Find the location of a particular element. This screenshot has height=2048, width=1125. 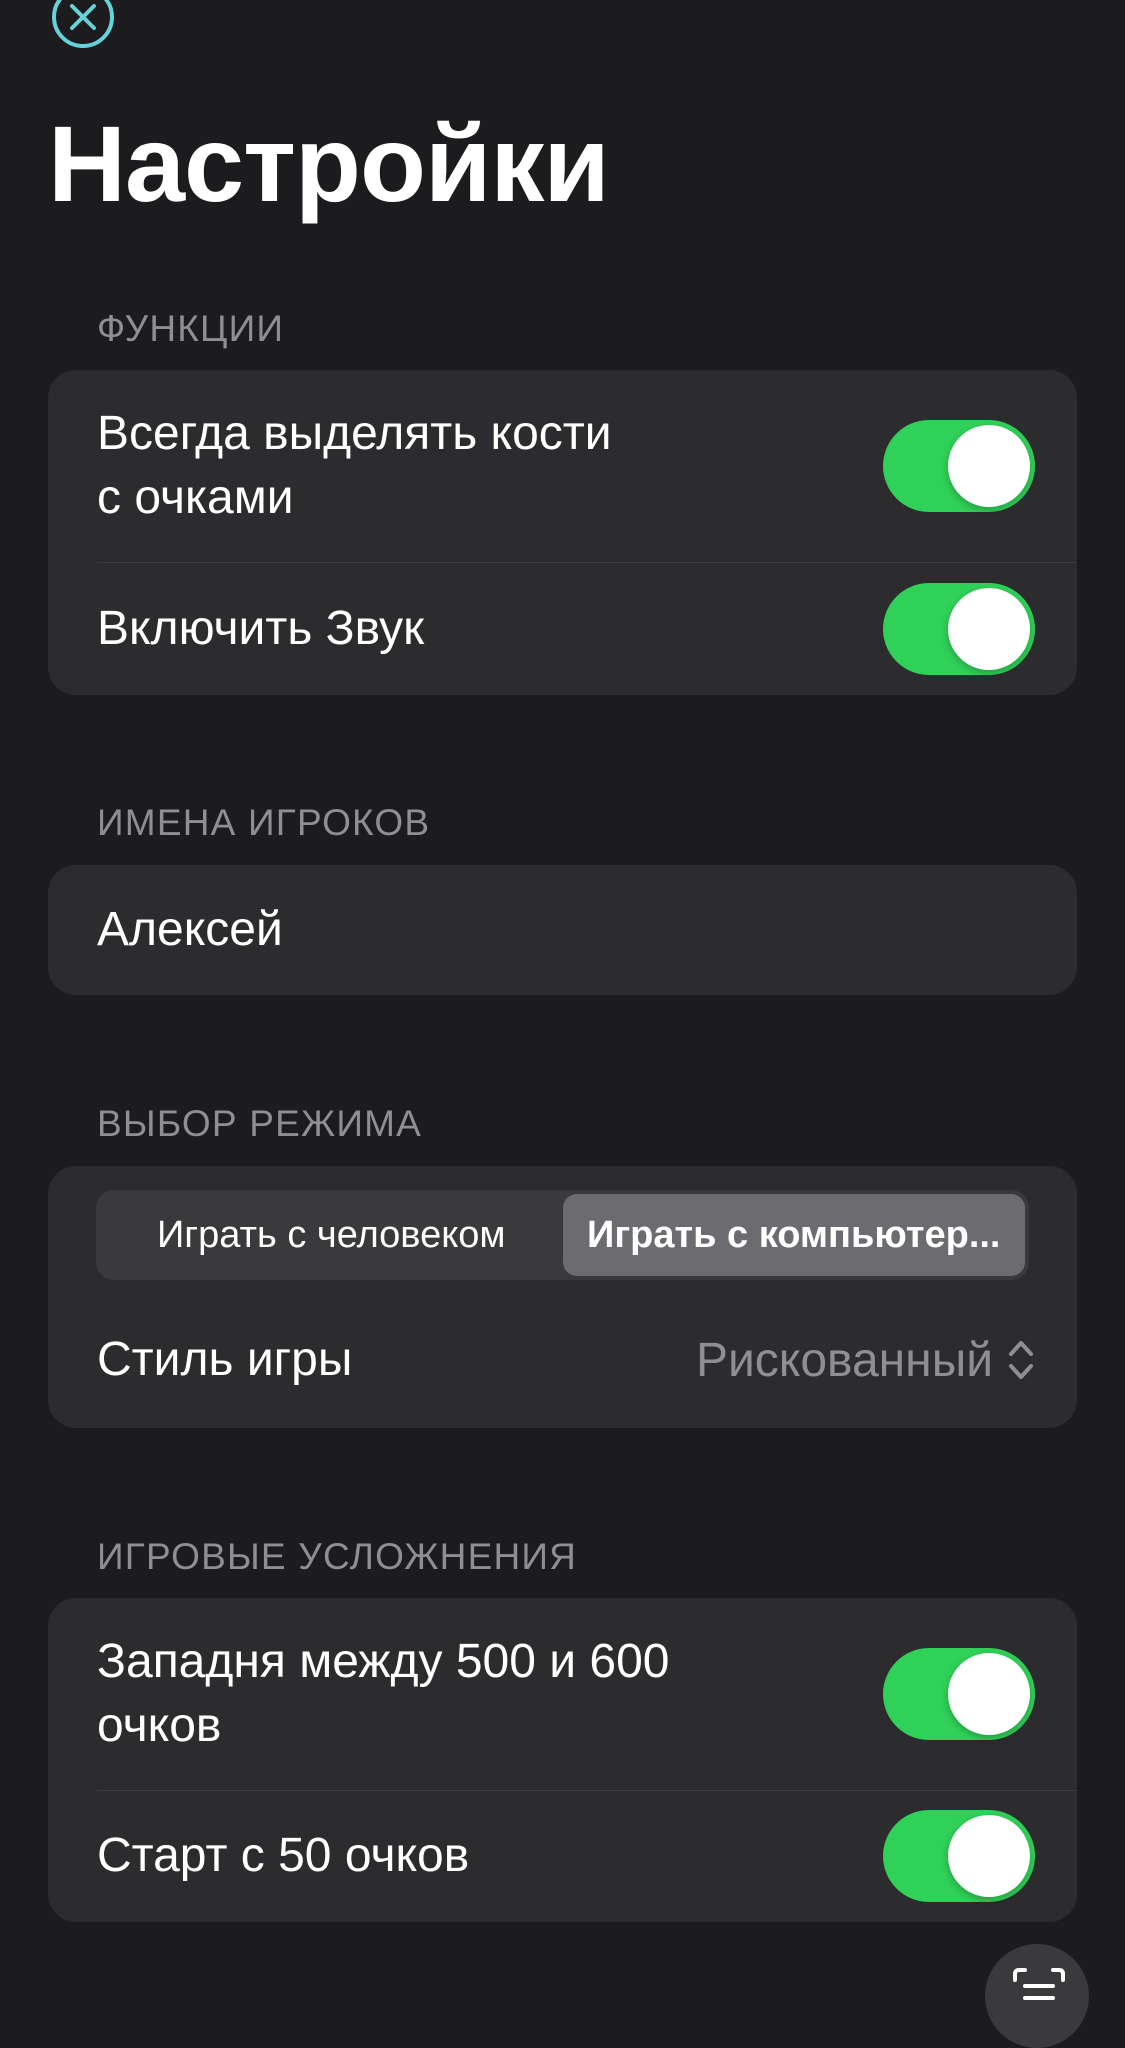

close-button is located at coordinates (83, 24).